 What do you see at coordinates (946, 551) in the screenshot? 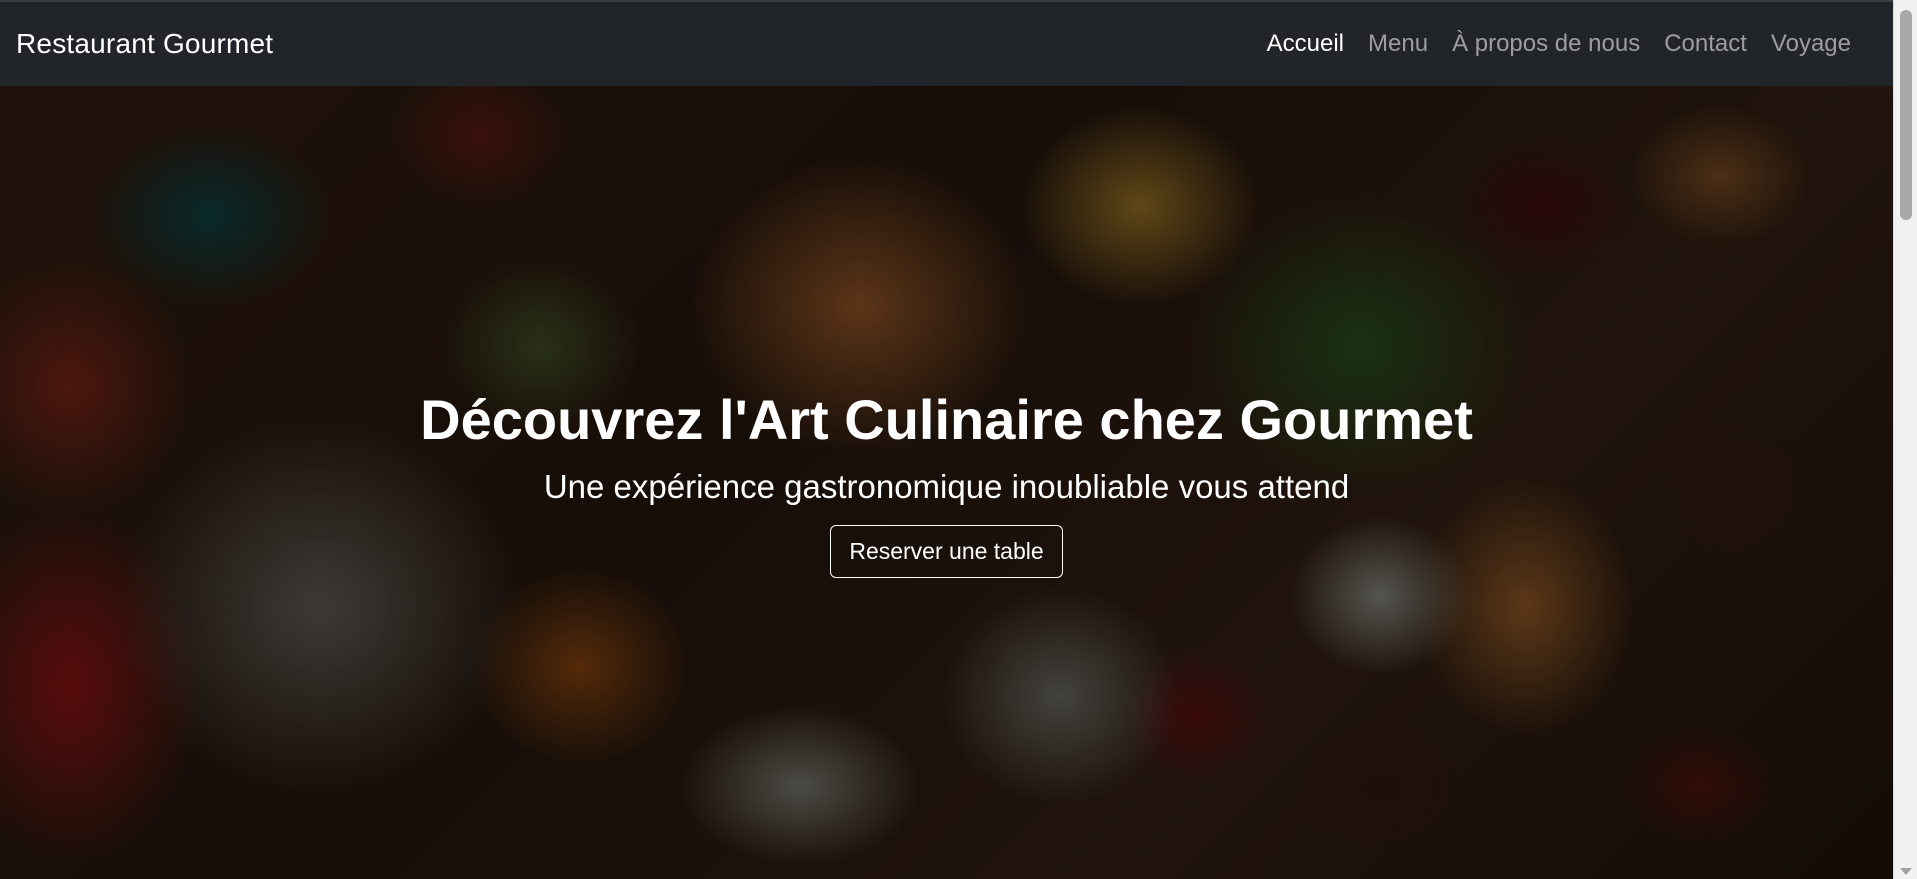
I see `reserve-table-button: Reserver une table` at bounding box center [946, 551].